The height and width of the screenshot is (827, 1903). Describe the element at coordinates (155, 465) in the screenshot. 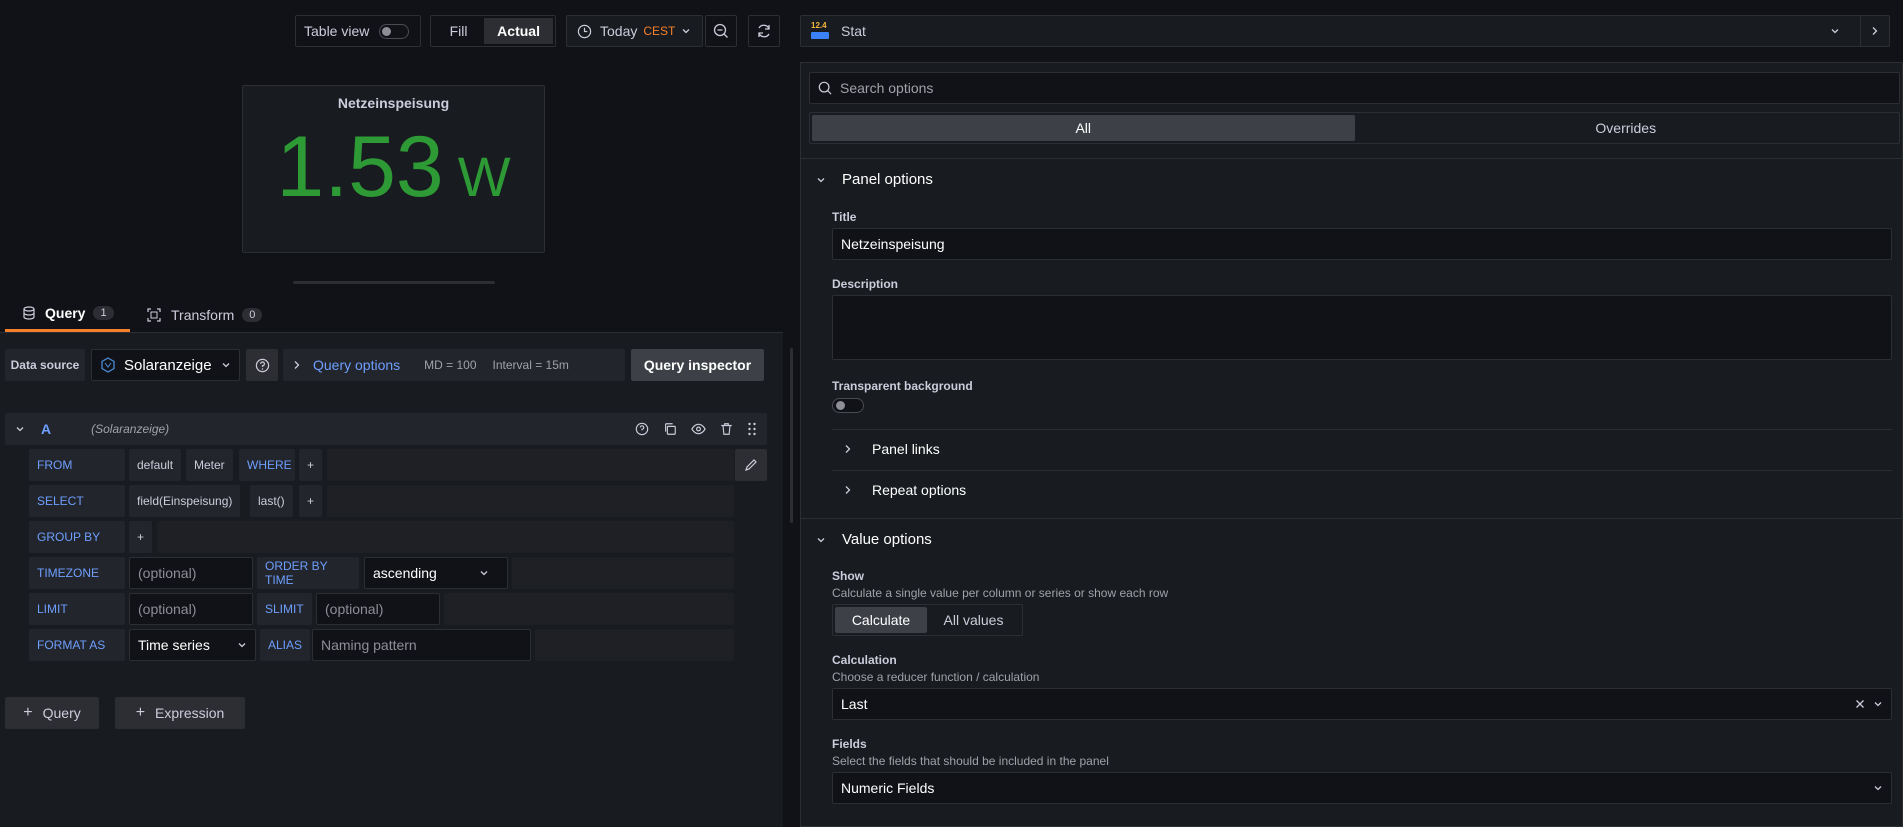

I see `retention-policy: default` at that location.